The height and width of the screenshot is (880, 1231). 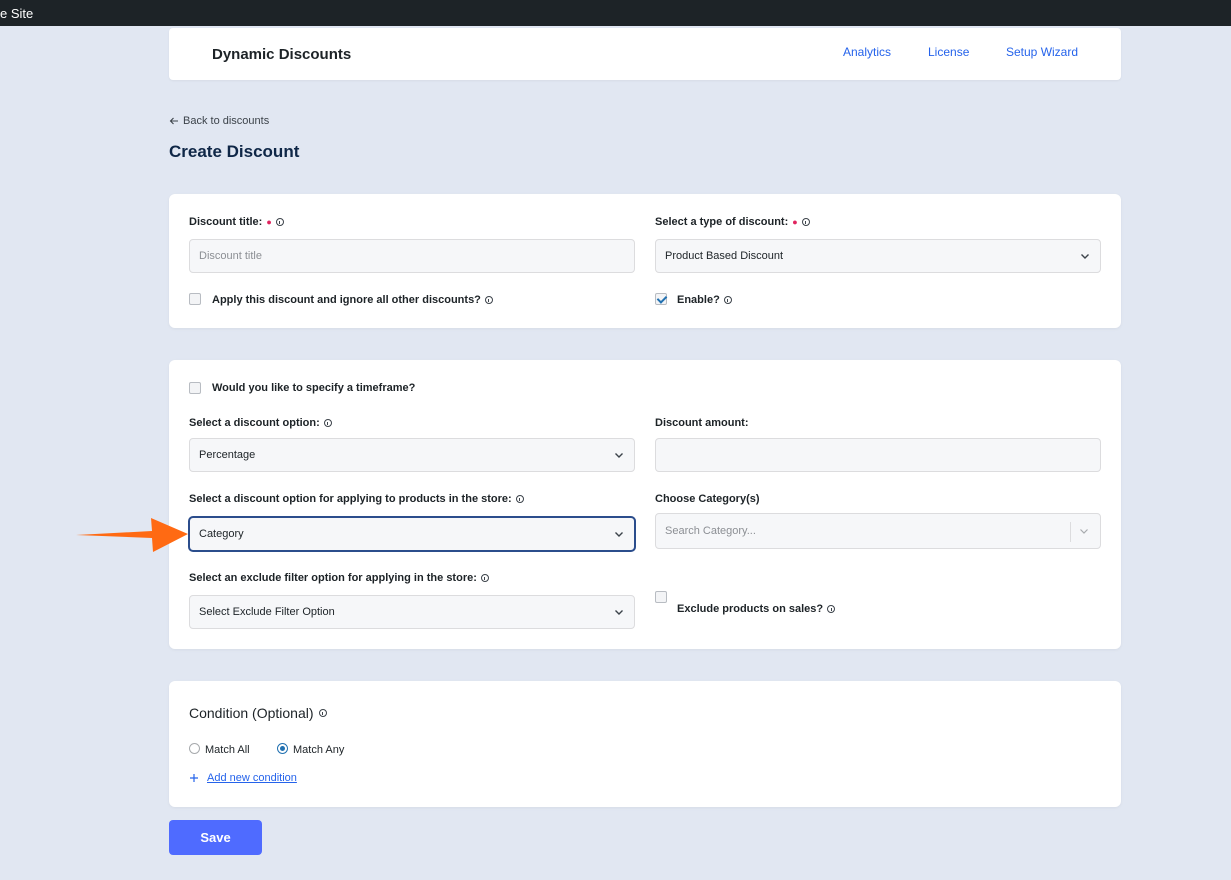 I want to click on plus-icon, so click(x=194, y=778).